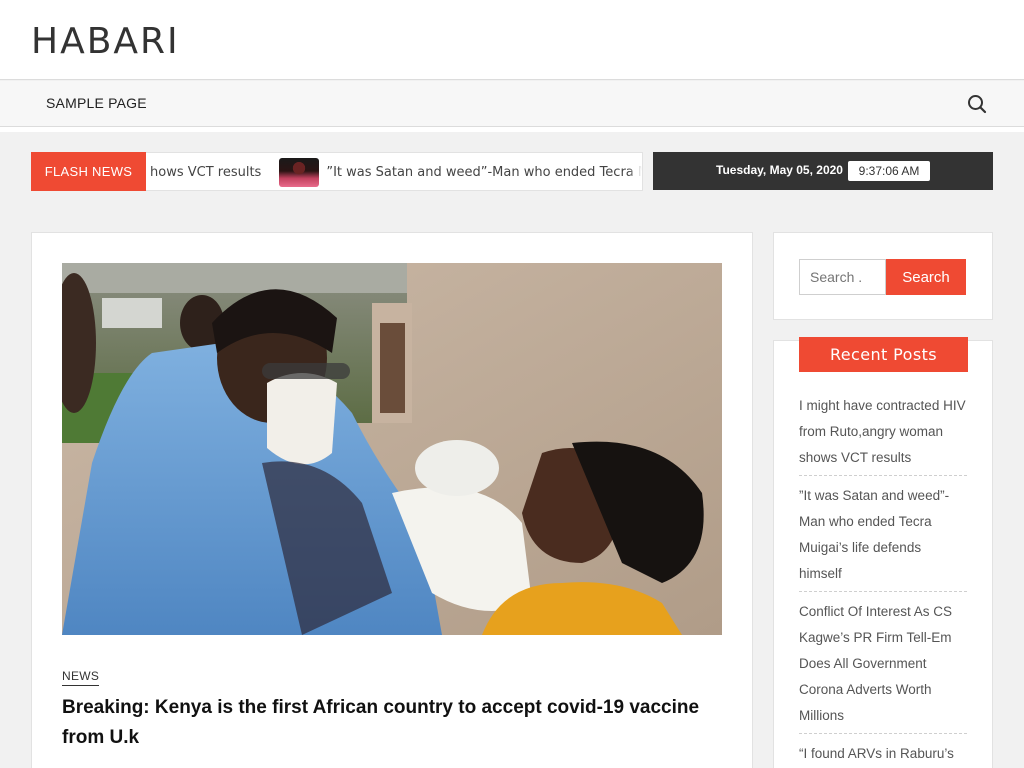 The width and height of the screenshot is (1024, 768). I want to click on current-time: 9:37:06 AM, so click(889, 171).